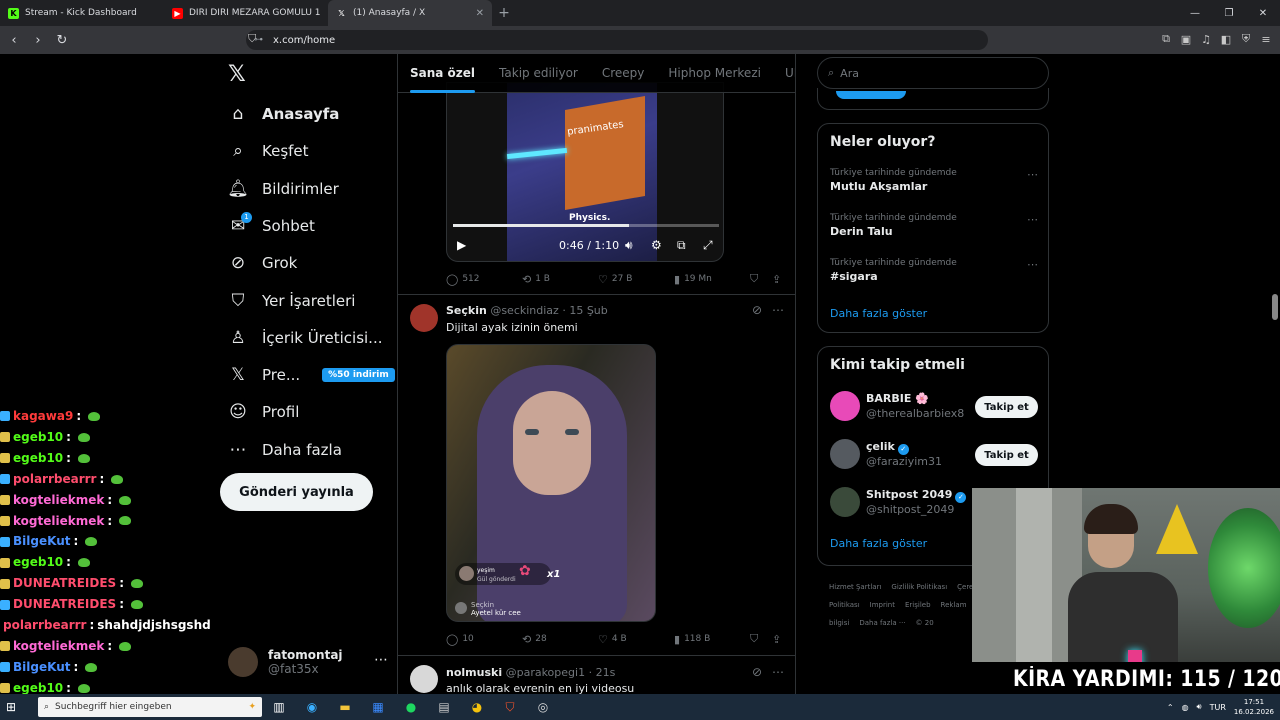 Image resolution: width=1280 pixels, height=720 pixels. What do you see at coordinates (308, 662) in the screenshot?
I see `account-switcher: fatomontaj @fat35x ⋯` at bounding box center [308, 662].